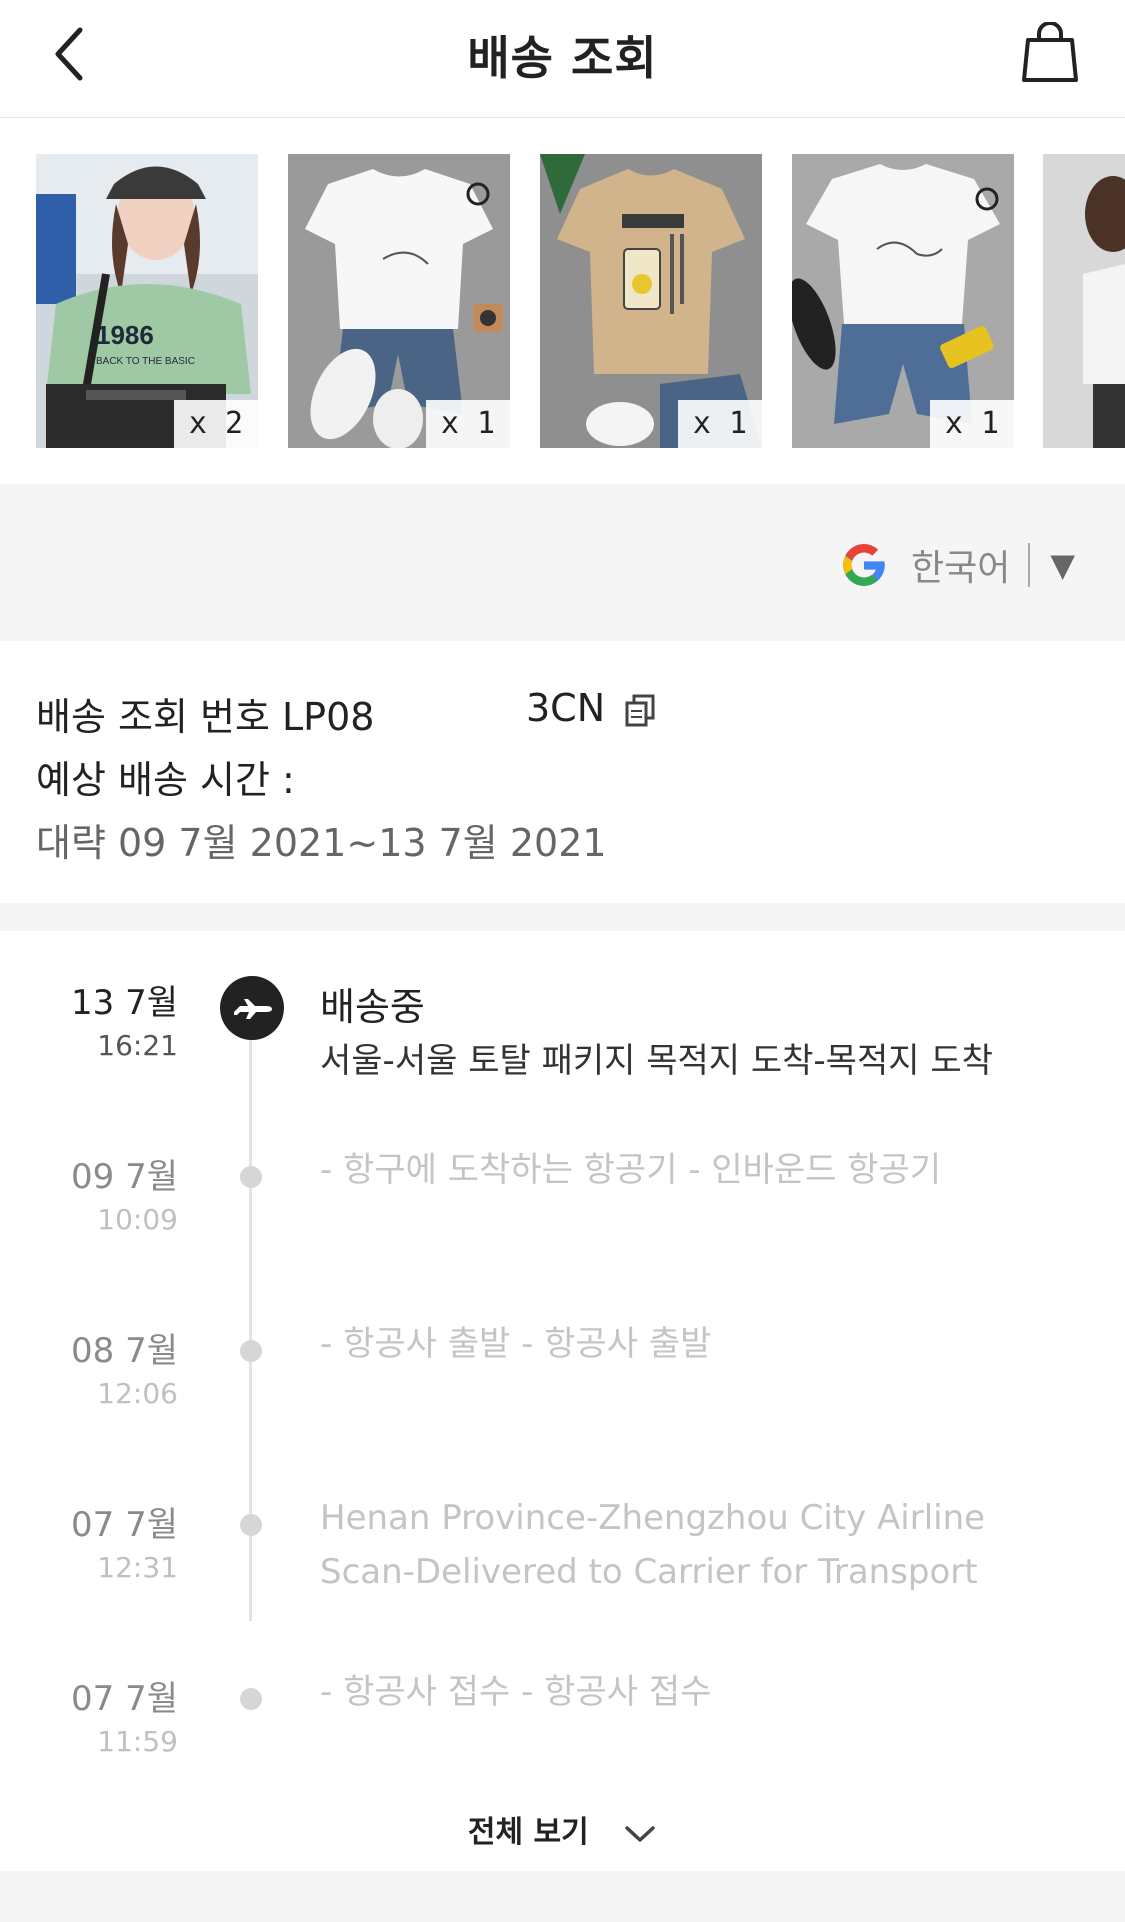 This screenshot has width=1125, height=1922. I want to click on view-all-label: 전체 보기, so click(528, 1832).